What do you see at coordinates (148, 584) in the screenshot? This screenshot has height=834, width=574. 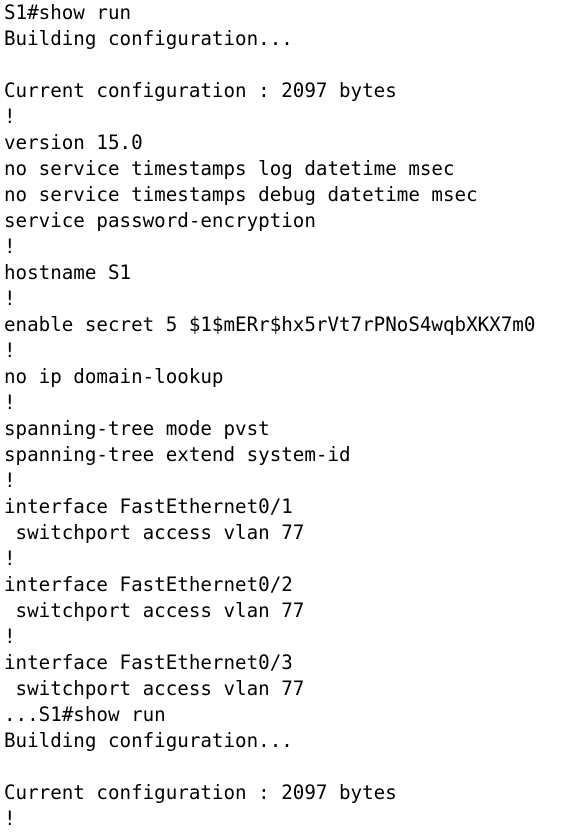 I see `terminal-line: interface FastEthernet0/2` at bounding box center [148, 584].